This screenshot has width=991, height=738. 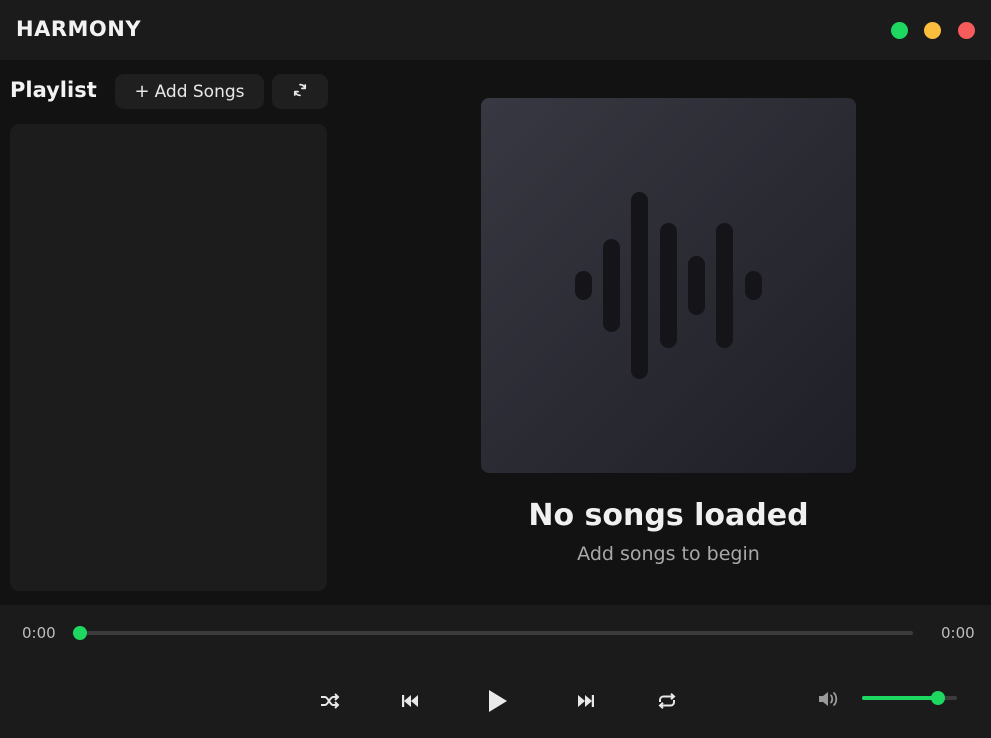 I want to click on next-icon, so click(x=586, y=701).